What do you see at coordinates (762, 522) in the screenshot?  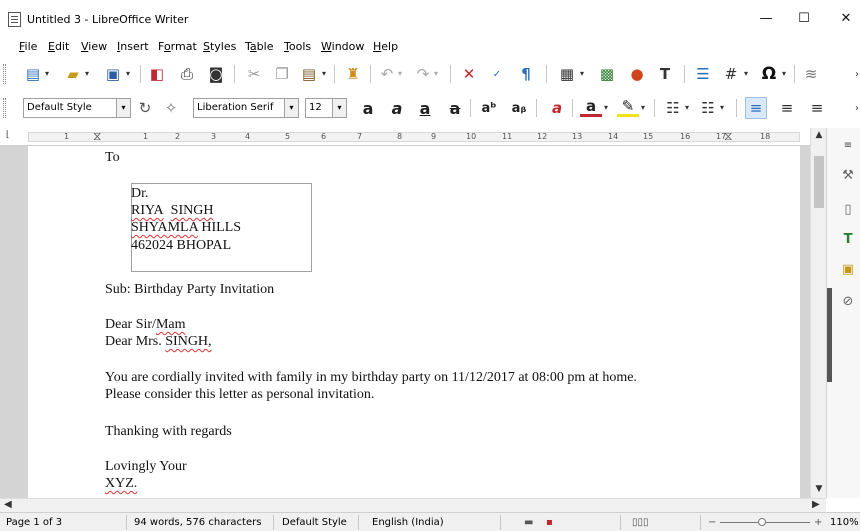 I see `zoom-slider-knob` at bounding box center [762, 522].